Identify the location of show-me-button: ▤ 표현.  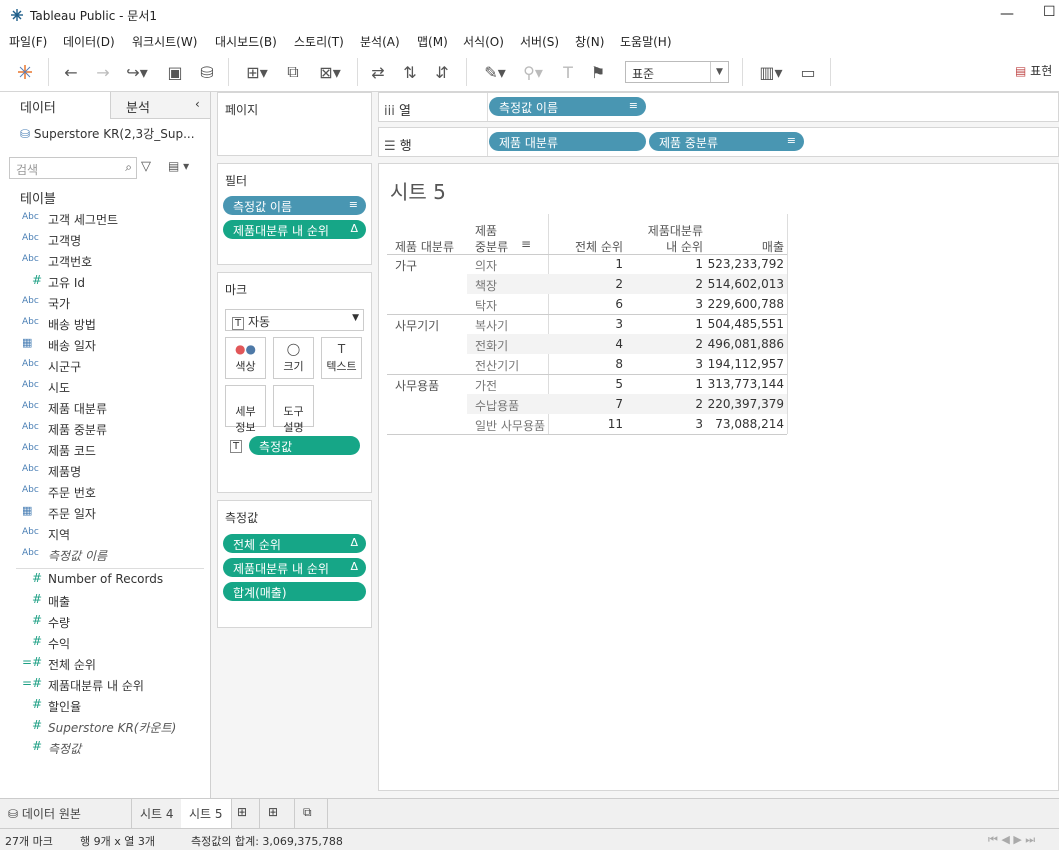
(1033, 70).